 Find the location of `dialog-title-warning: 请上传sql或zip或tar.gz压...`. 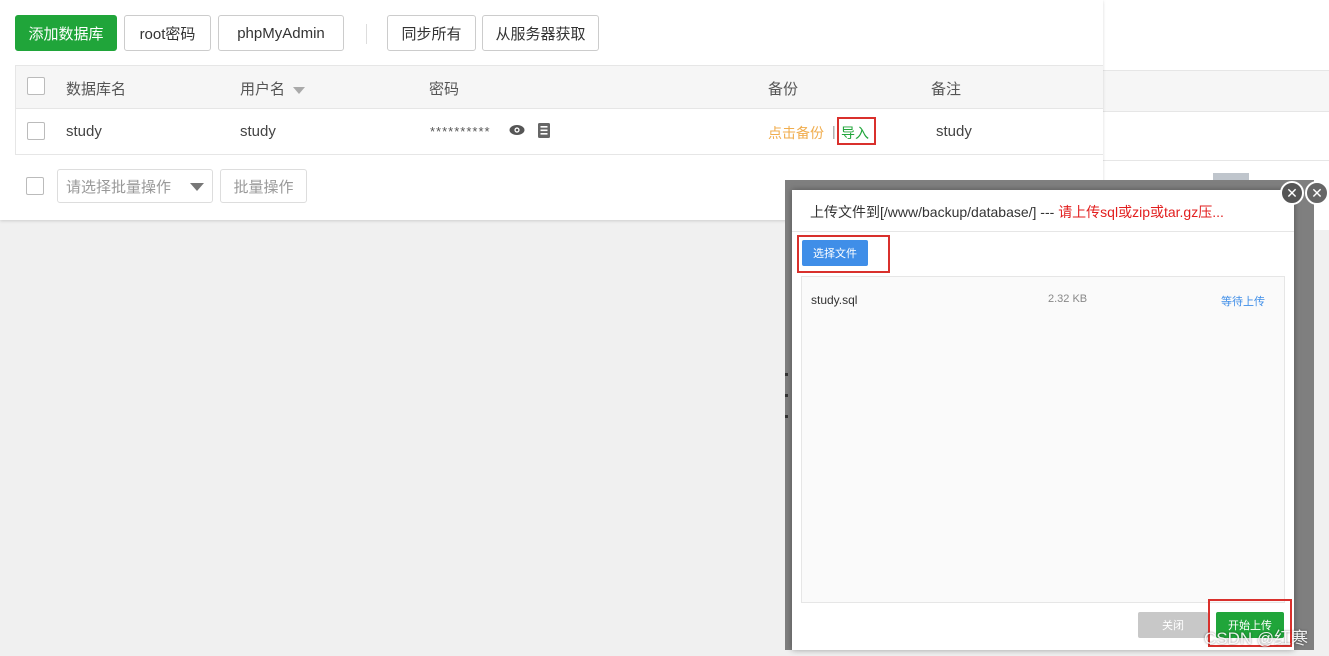

dialog-title-warning: 请上传sql或zip或tar.gz压... is located at coordinates (1141, 212).